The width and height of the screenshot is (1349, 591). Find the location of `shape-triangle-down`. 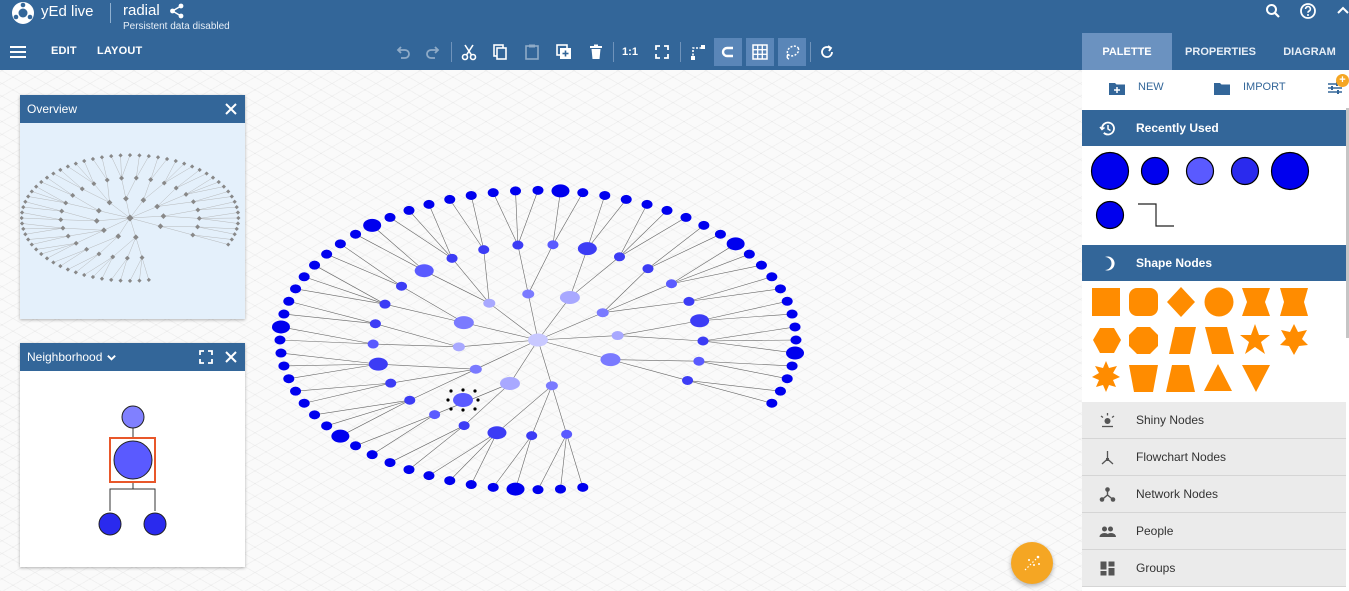

shape-triangle-down is located at coordinates (1256, 378).